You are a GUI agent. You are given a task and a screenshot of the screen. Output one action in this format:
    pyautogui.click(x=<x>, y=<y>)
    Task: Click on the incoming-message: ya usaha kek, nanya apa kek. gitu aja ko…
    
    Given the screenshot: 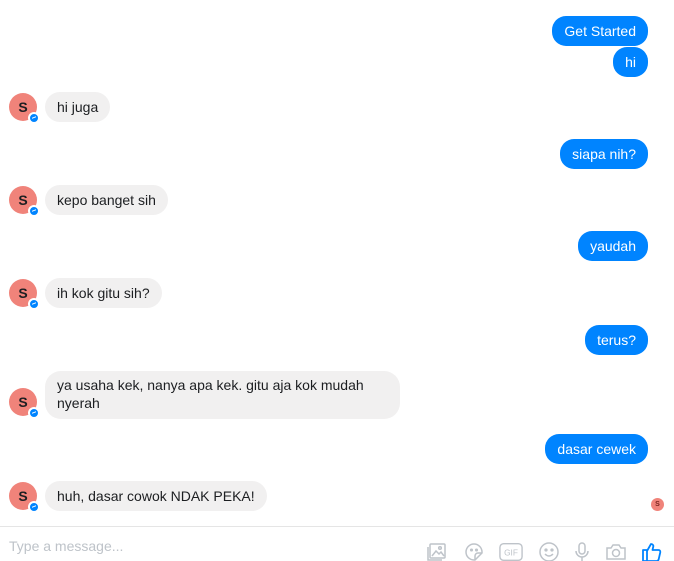 What is the action you would take?
    pyautogui.click(x=222, y=395)
    